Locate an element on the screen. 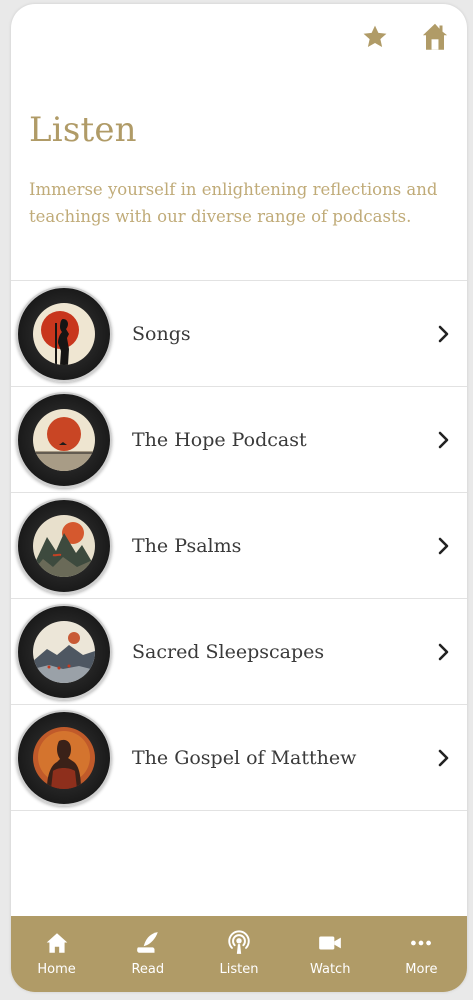  list-item-the-gospel-of-matthew: The Gospel of Matthew is located at coordinates (239, 758).